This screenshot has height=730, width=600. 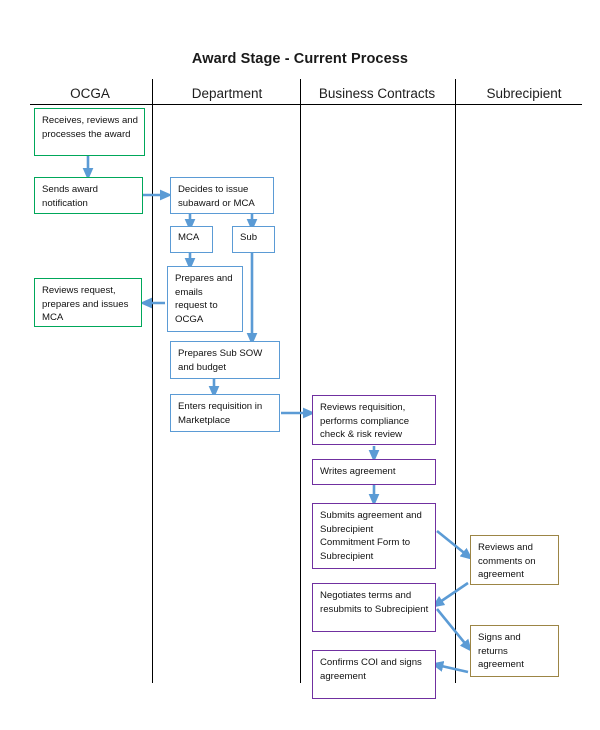 What do you see at coordinates (225, 413) in the screenshot?
I see `node-dept-enters-requisition: Enters requisition in Marketplace` at bounding box center [225, 413].